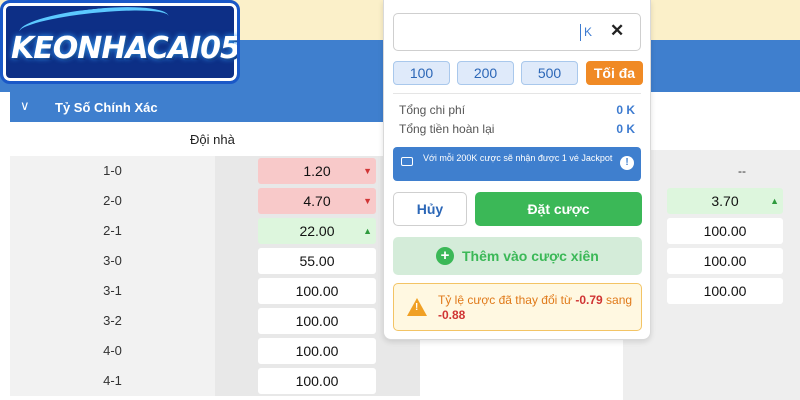 This screenshot has height=400, width=800. I want to click on score-label: 3-2, so click(112, 321).